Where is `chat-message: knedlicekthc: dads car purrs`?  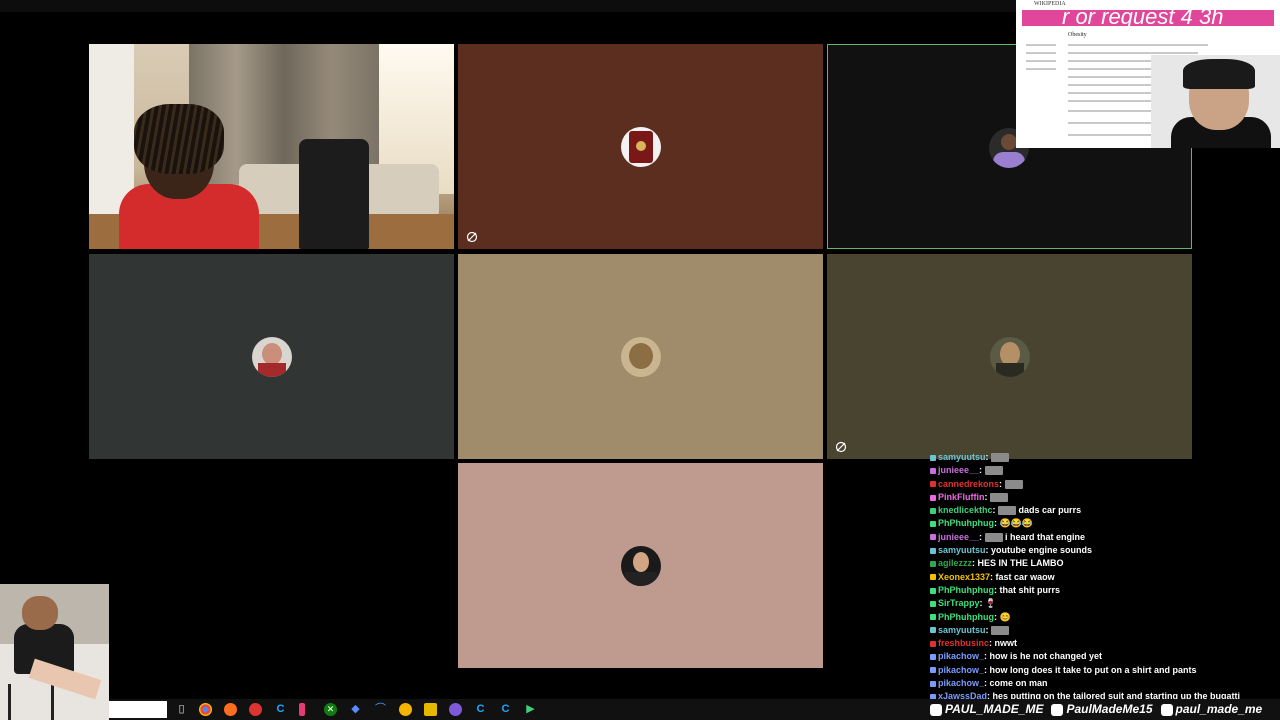
chat-message: knedlicekthc: dads car purrs is located at coordinates (1102, 510).